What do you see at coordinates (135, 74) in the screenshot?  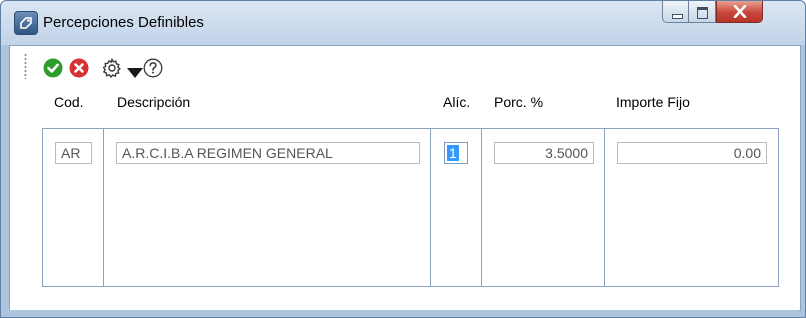 I see `caret-down-icon` at bounding box center [135, 74].